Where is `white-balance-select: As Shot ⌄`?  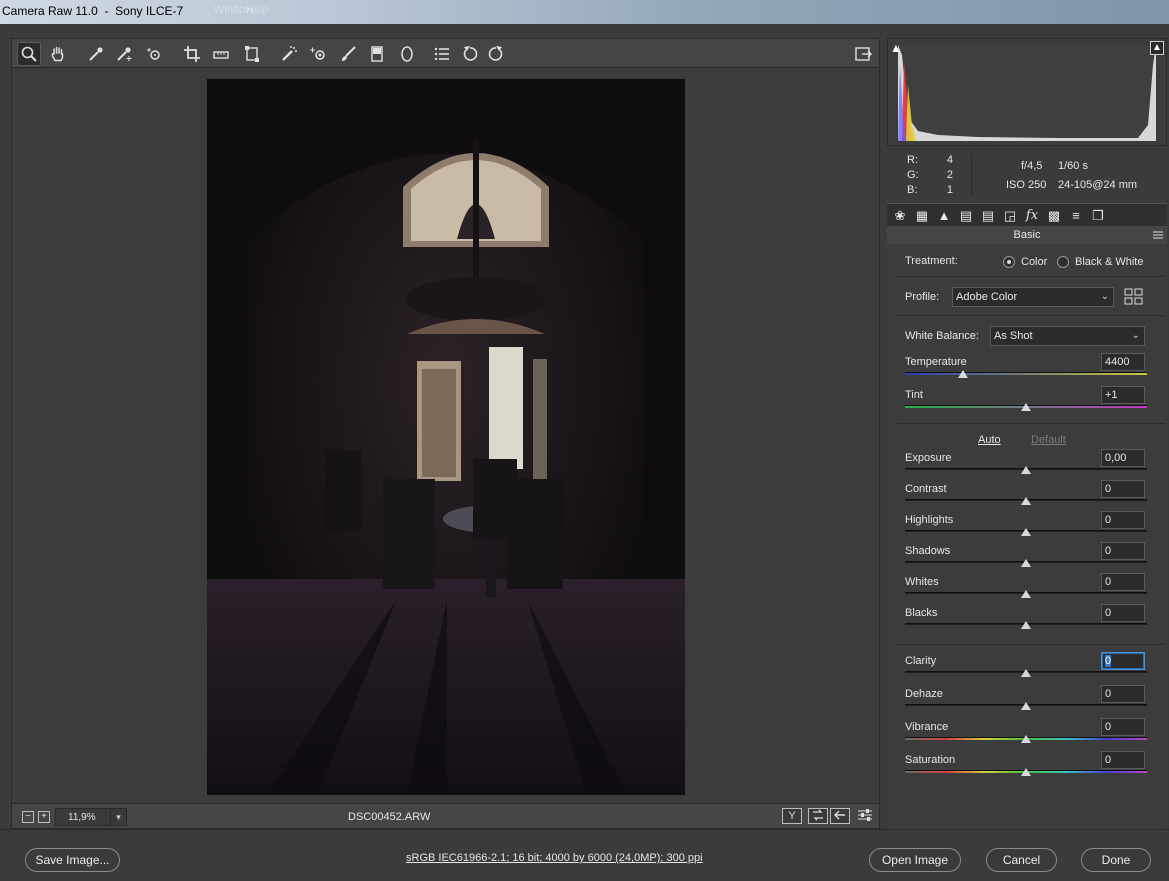
white-balance-select: As Shot ⌄ is located at coordinates (1067, 336).